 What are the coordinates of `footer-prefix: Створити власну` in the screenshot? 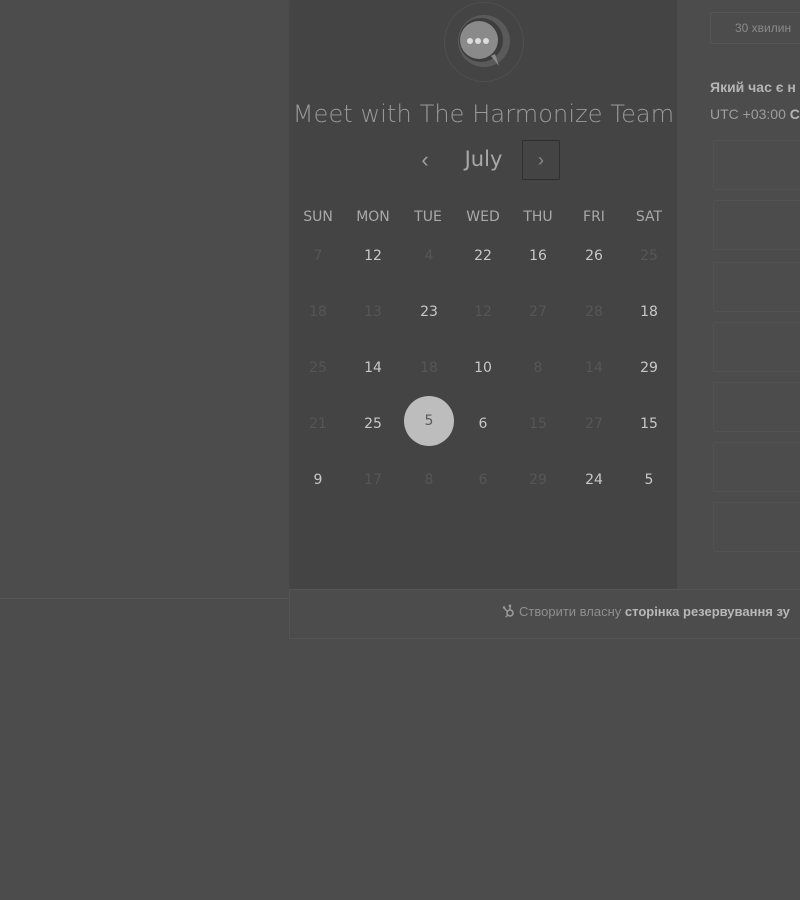 It's located at (570, 611).